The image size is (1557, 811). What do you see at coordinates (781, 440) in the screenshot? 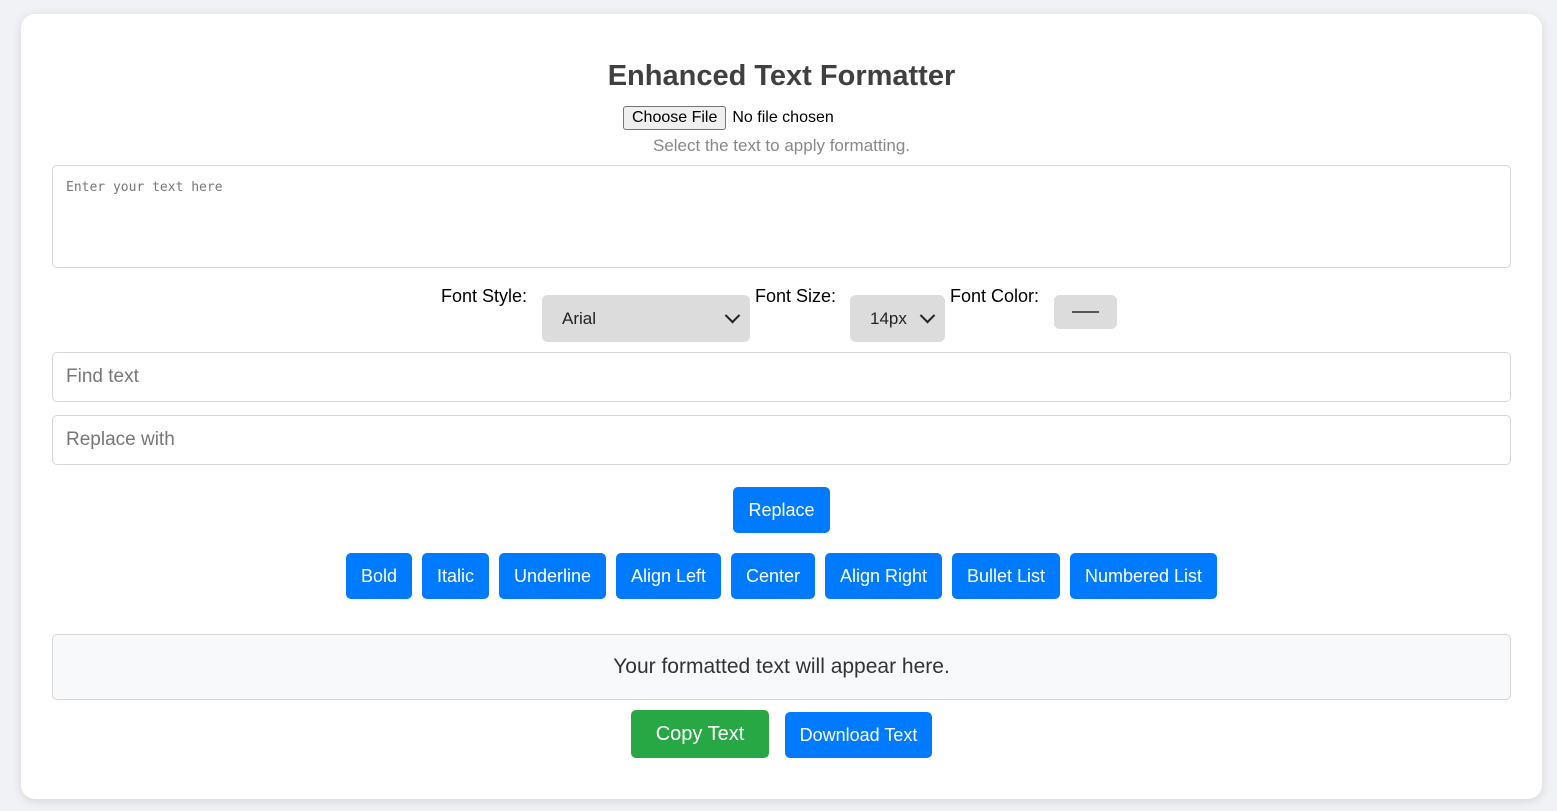
I see `replace-input` at bounding box center [781, 440].